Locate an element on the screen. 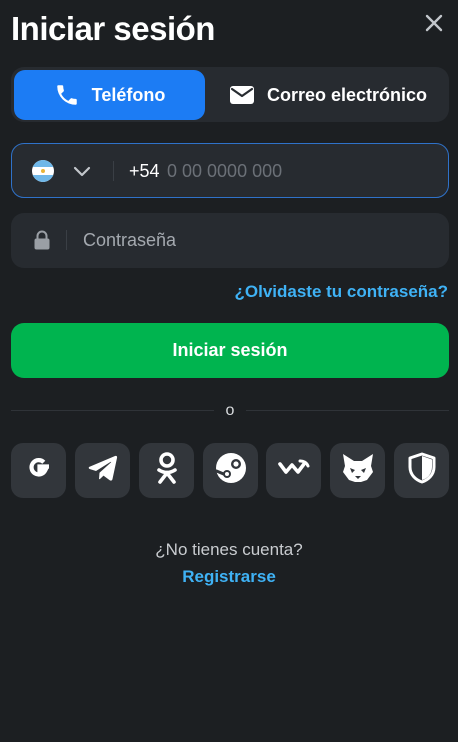 This screenshot has height=742, width=458. shield-icon is located at coordinates (422, 470).